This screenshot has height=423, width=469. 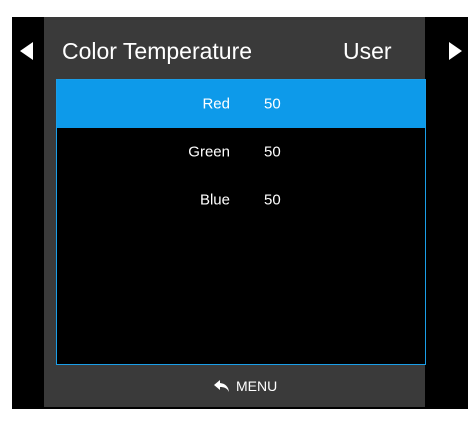 What do you see at coordinates (209, 152) in the screenshot?
I see `item-label: Green` at bounding box center [209, 152].